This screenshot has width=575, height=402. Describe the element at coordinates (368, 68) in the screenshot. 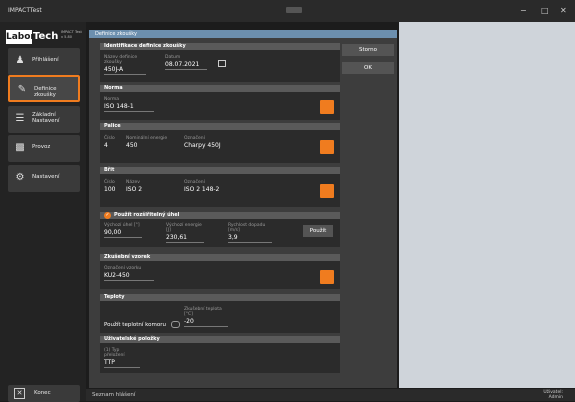

I see `ok-button: OK` at that location.